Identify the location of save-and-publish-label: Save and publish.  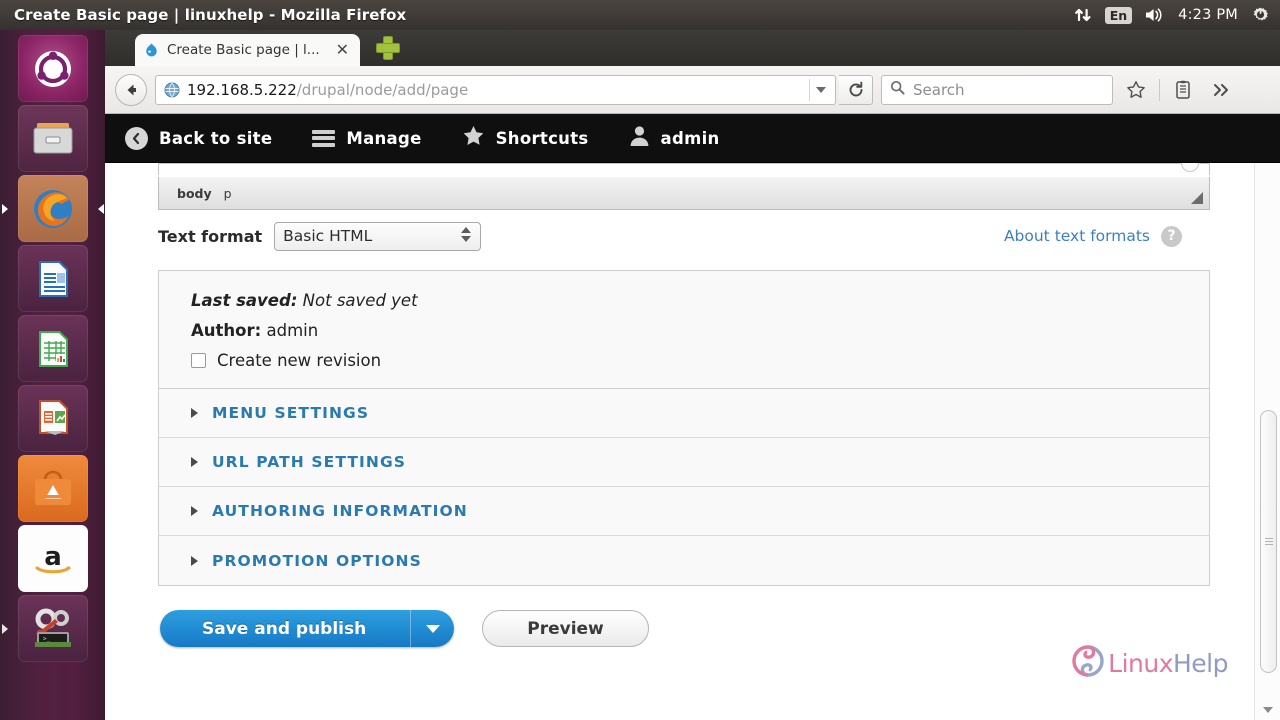
(285, 628).